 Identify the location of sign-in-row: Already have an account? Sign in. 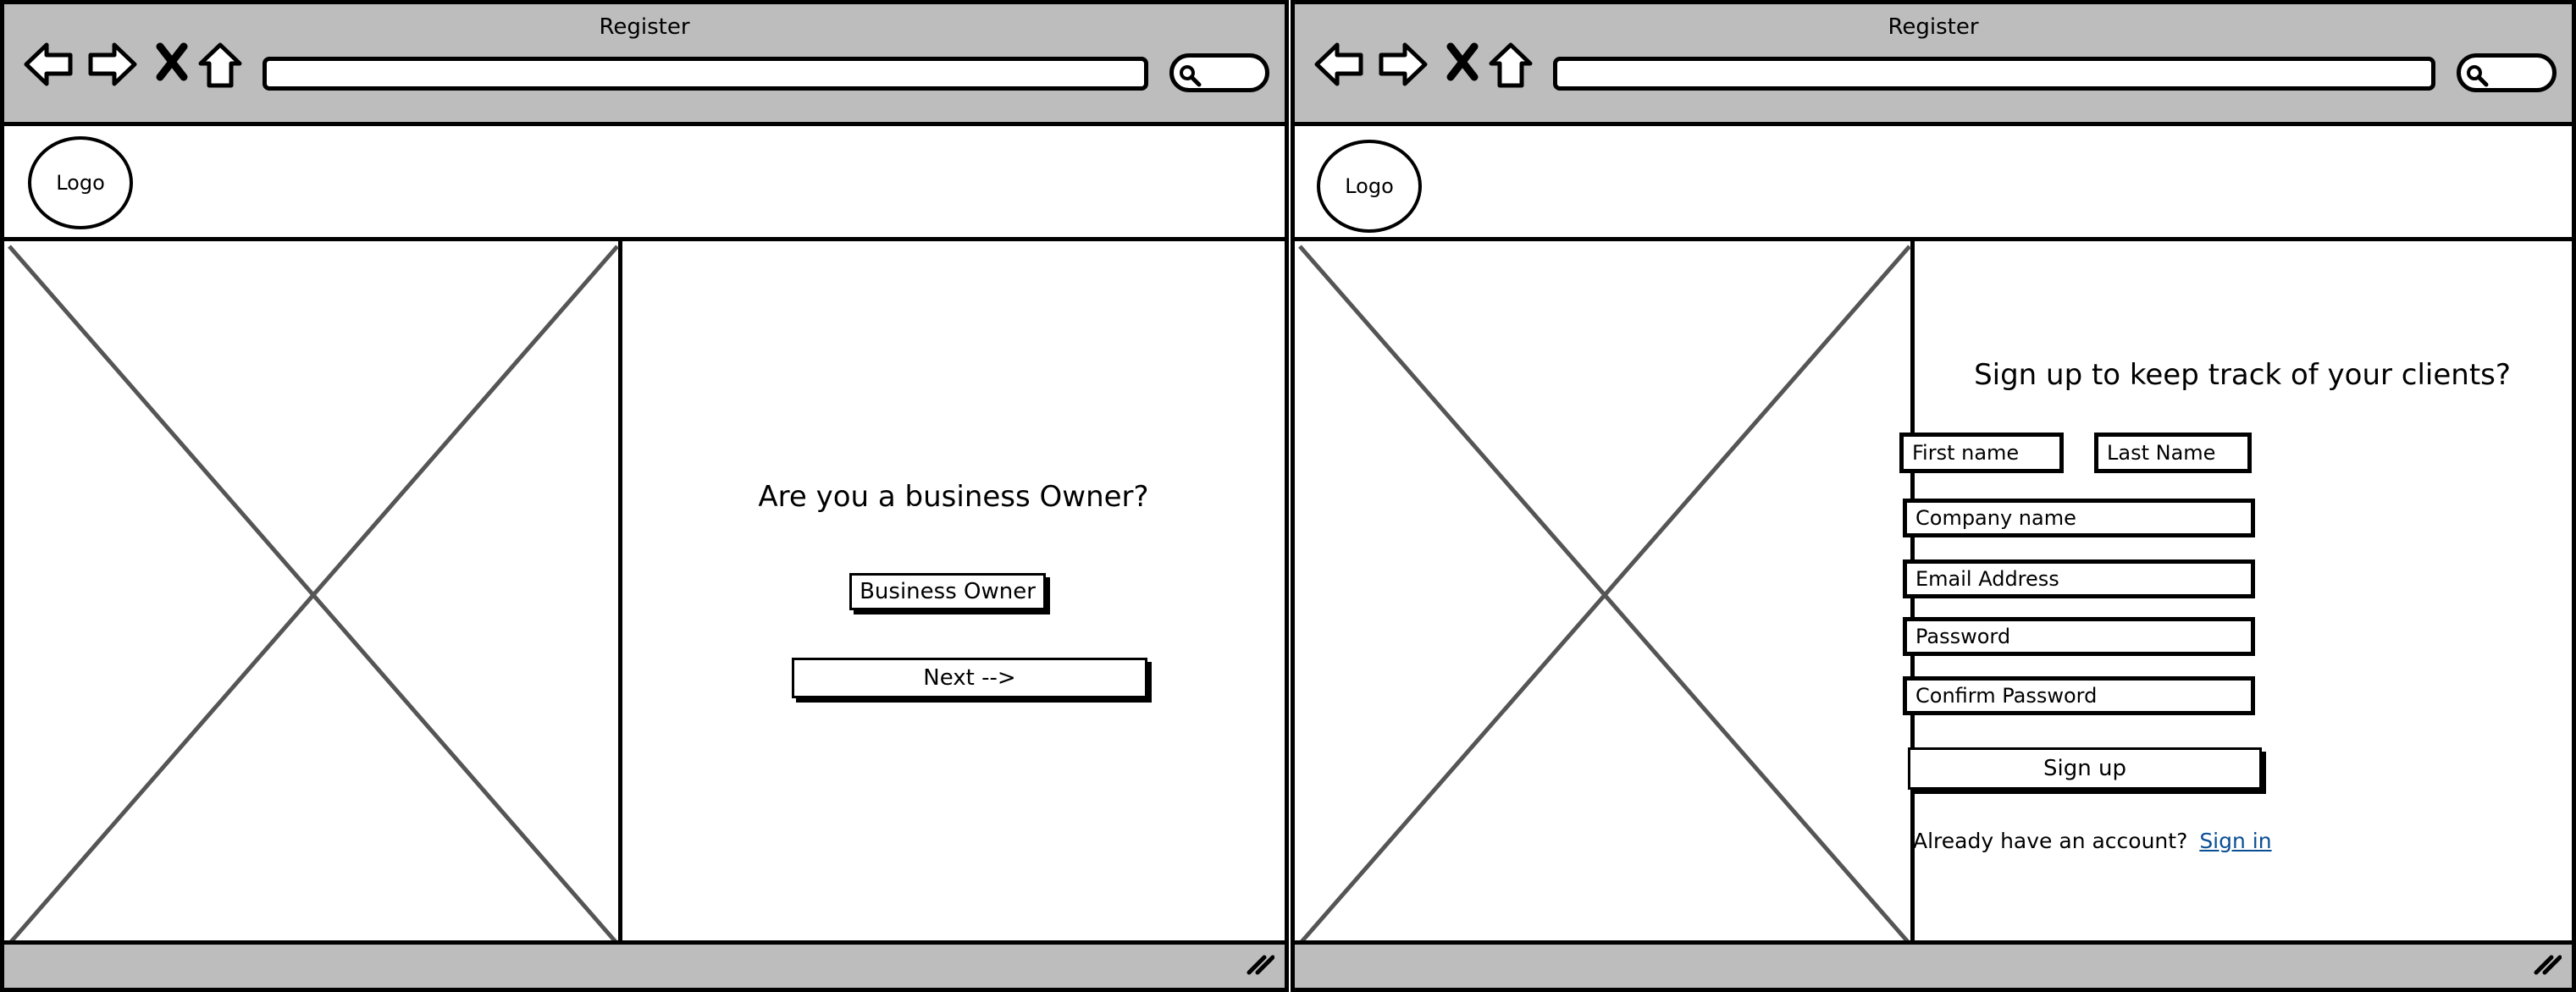
(2092, 841).